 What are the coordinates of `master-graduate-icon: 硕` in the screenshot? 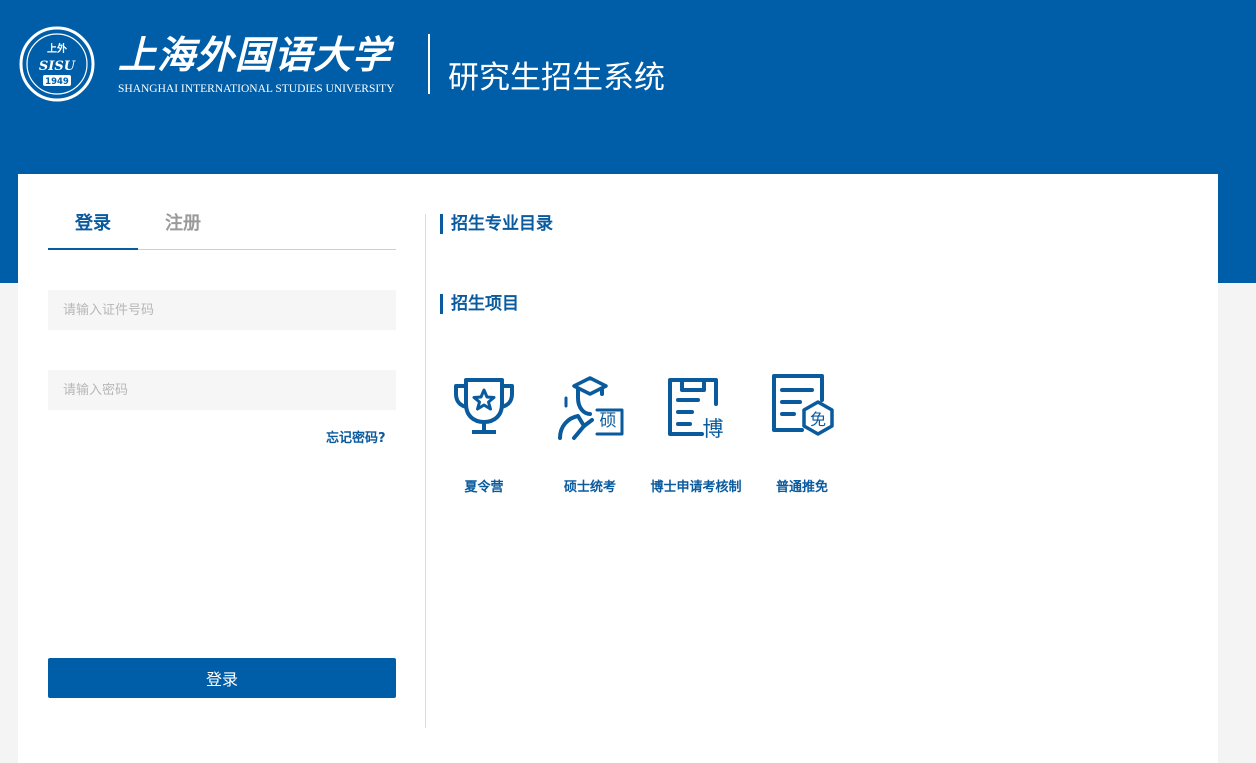 It's located at (591, 408).